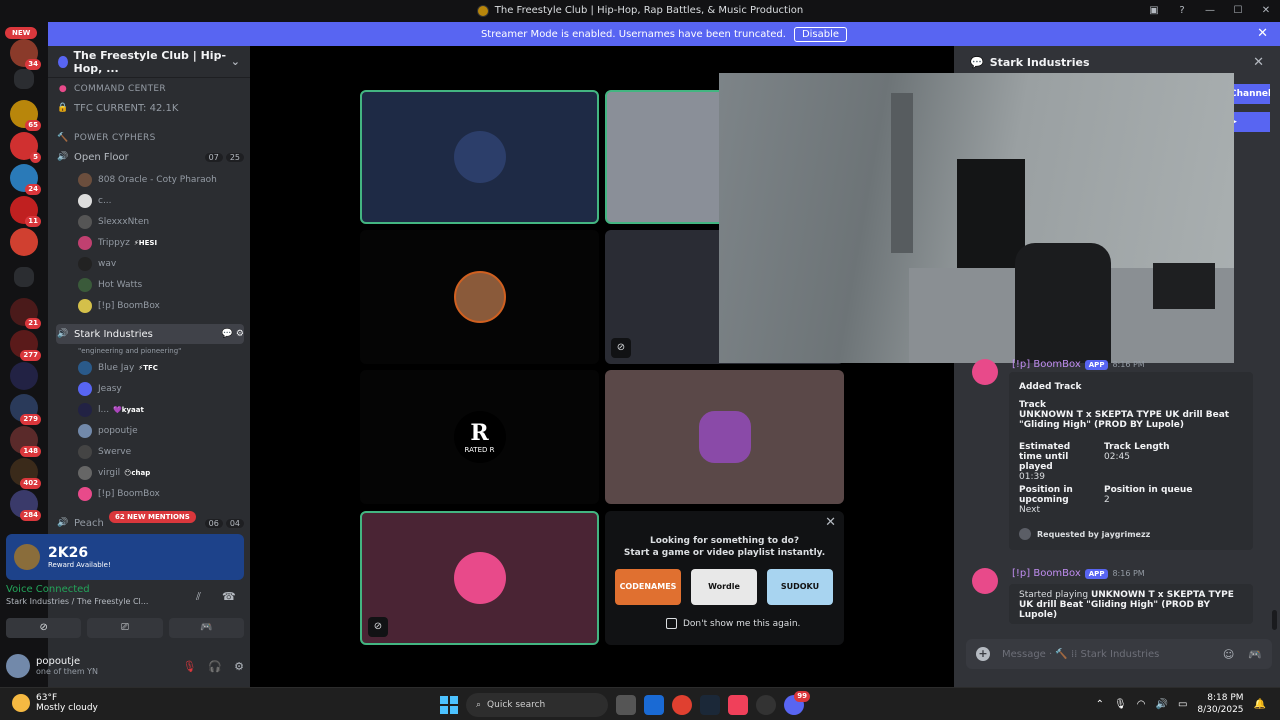 Image resolution: width=1280 pixels, height=720 pixels. I want to click on maximize-button: ☐, so click(1238, 10).